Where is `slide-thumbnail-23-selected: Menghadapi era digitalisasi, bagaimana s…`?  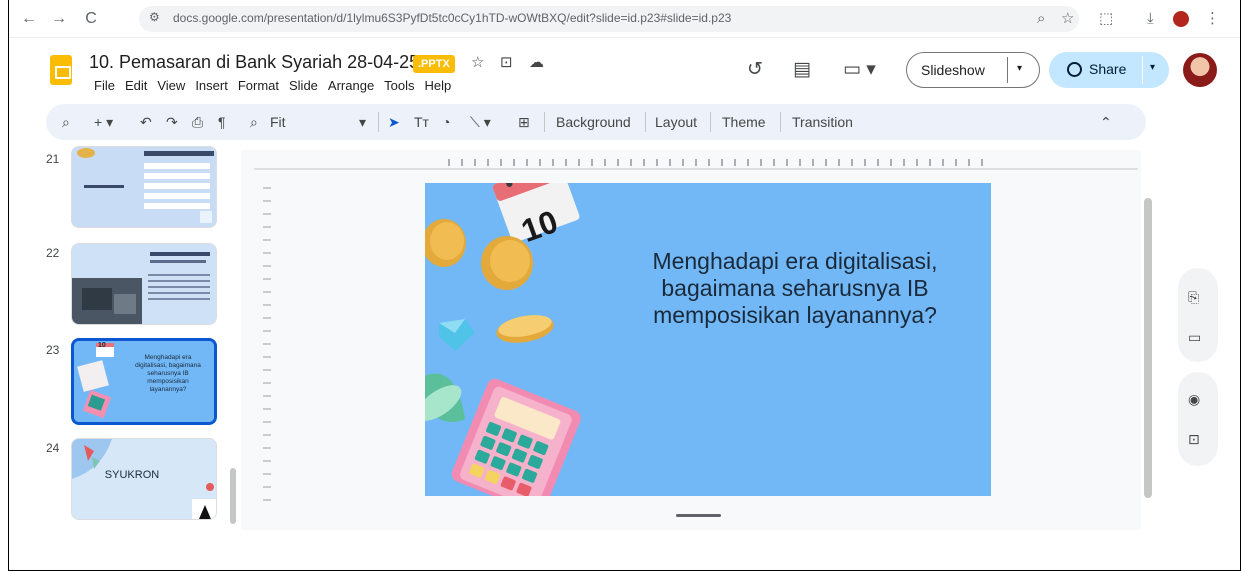
slide-thumbnail-23-selected: Menghadapi era digitalisasi, bagaimana s… is located at coordinates (144, 381).